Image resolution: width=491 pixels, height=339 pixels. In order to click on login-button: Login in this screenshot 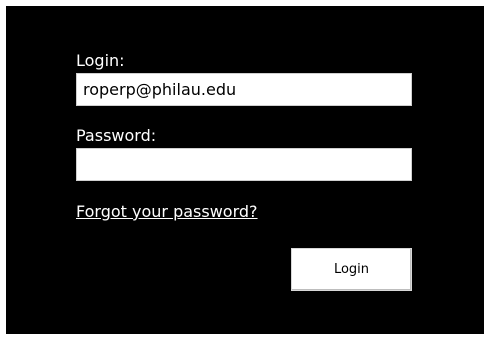, I will do `click(351, 269)`.